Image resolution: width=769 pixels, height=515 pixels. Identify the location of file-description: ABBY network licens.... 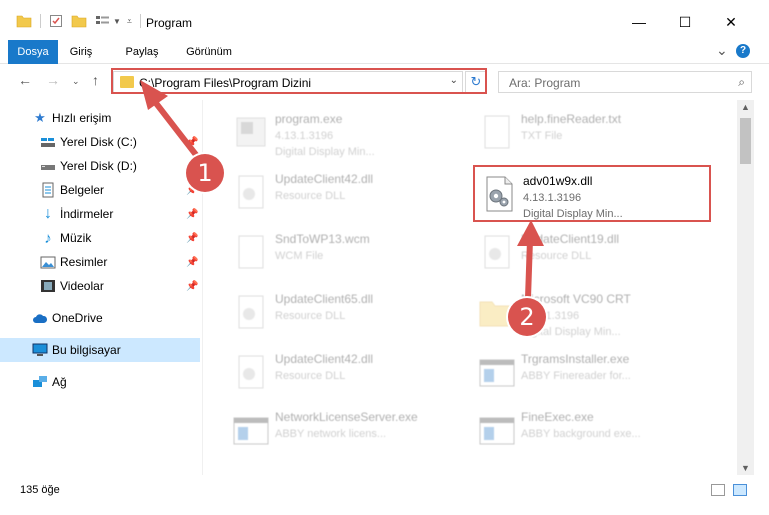
(331, 434).